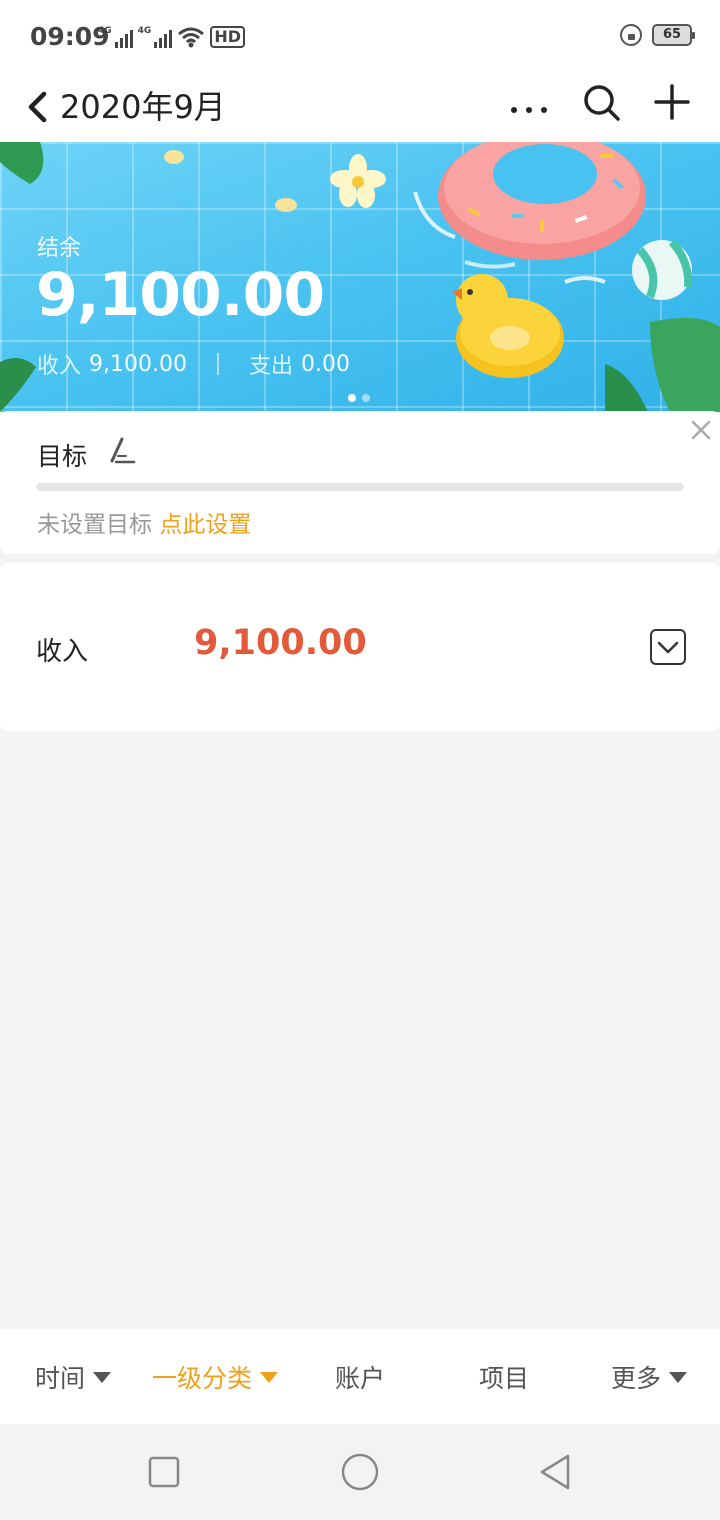  I want to click on search-button, so click(601, 103).